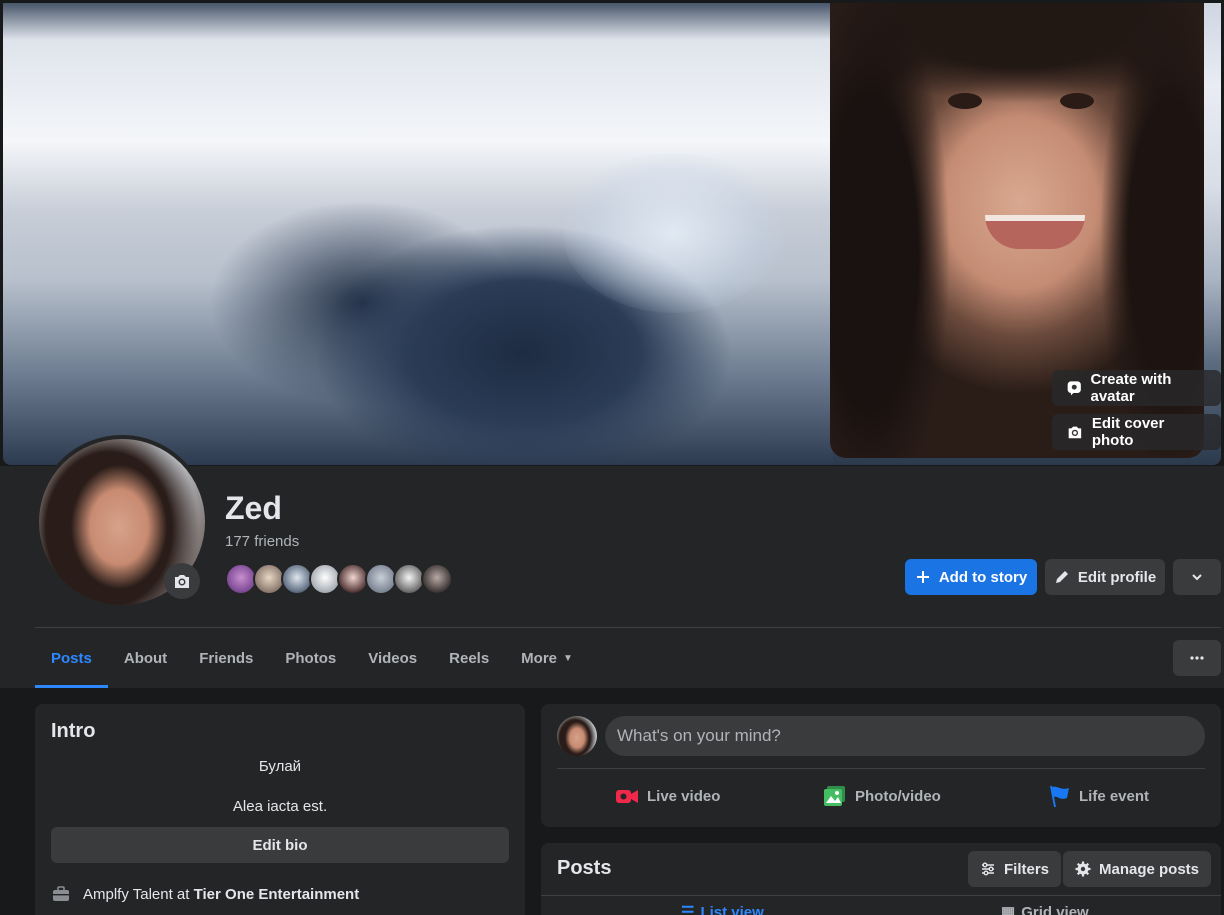  What do you see at coordinates (1061, 577) in the screenshot?
I see `pencil-icon` at bounding box center [1061, 577].